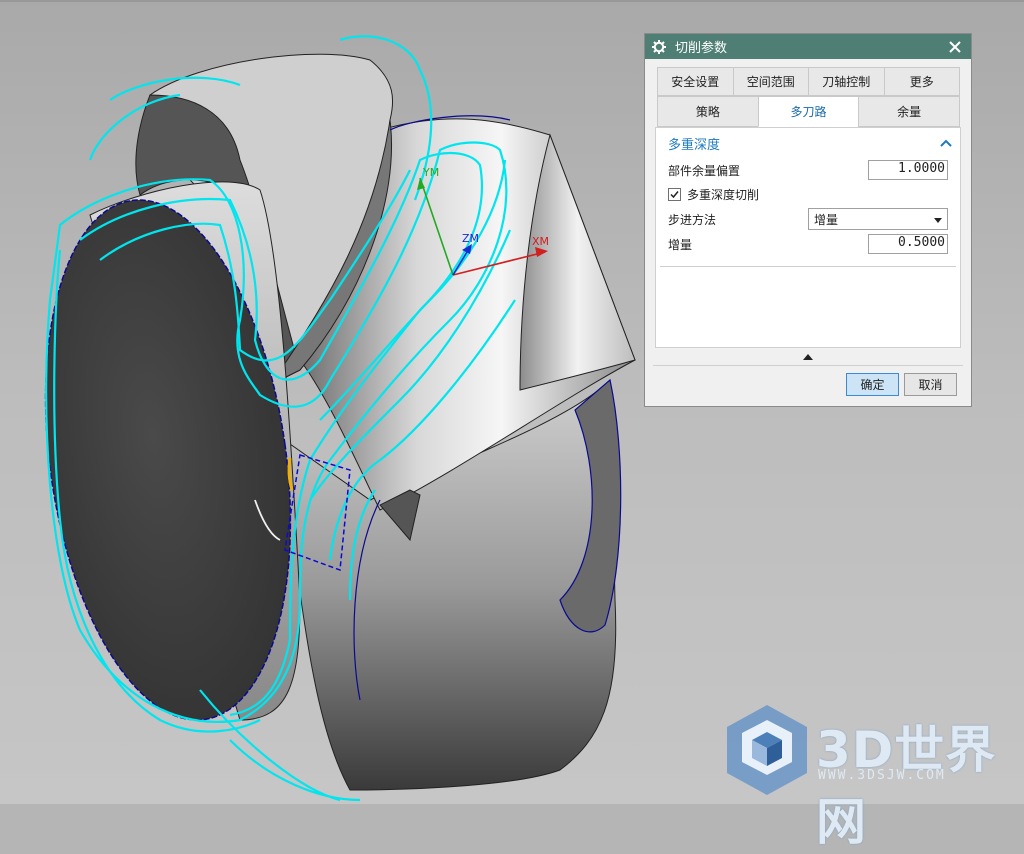 The width and height of the screenshot is (1024, 854). I want to click on tab-row-2: 策略 多刀路 余量, so click(809, 111).